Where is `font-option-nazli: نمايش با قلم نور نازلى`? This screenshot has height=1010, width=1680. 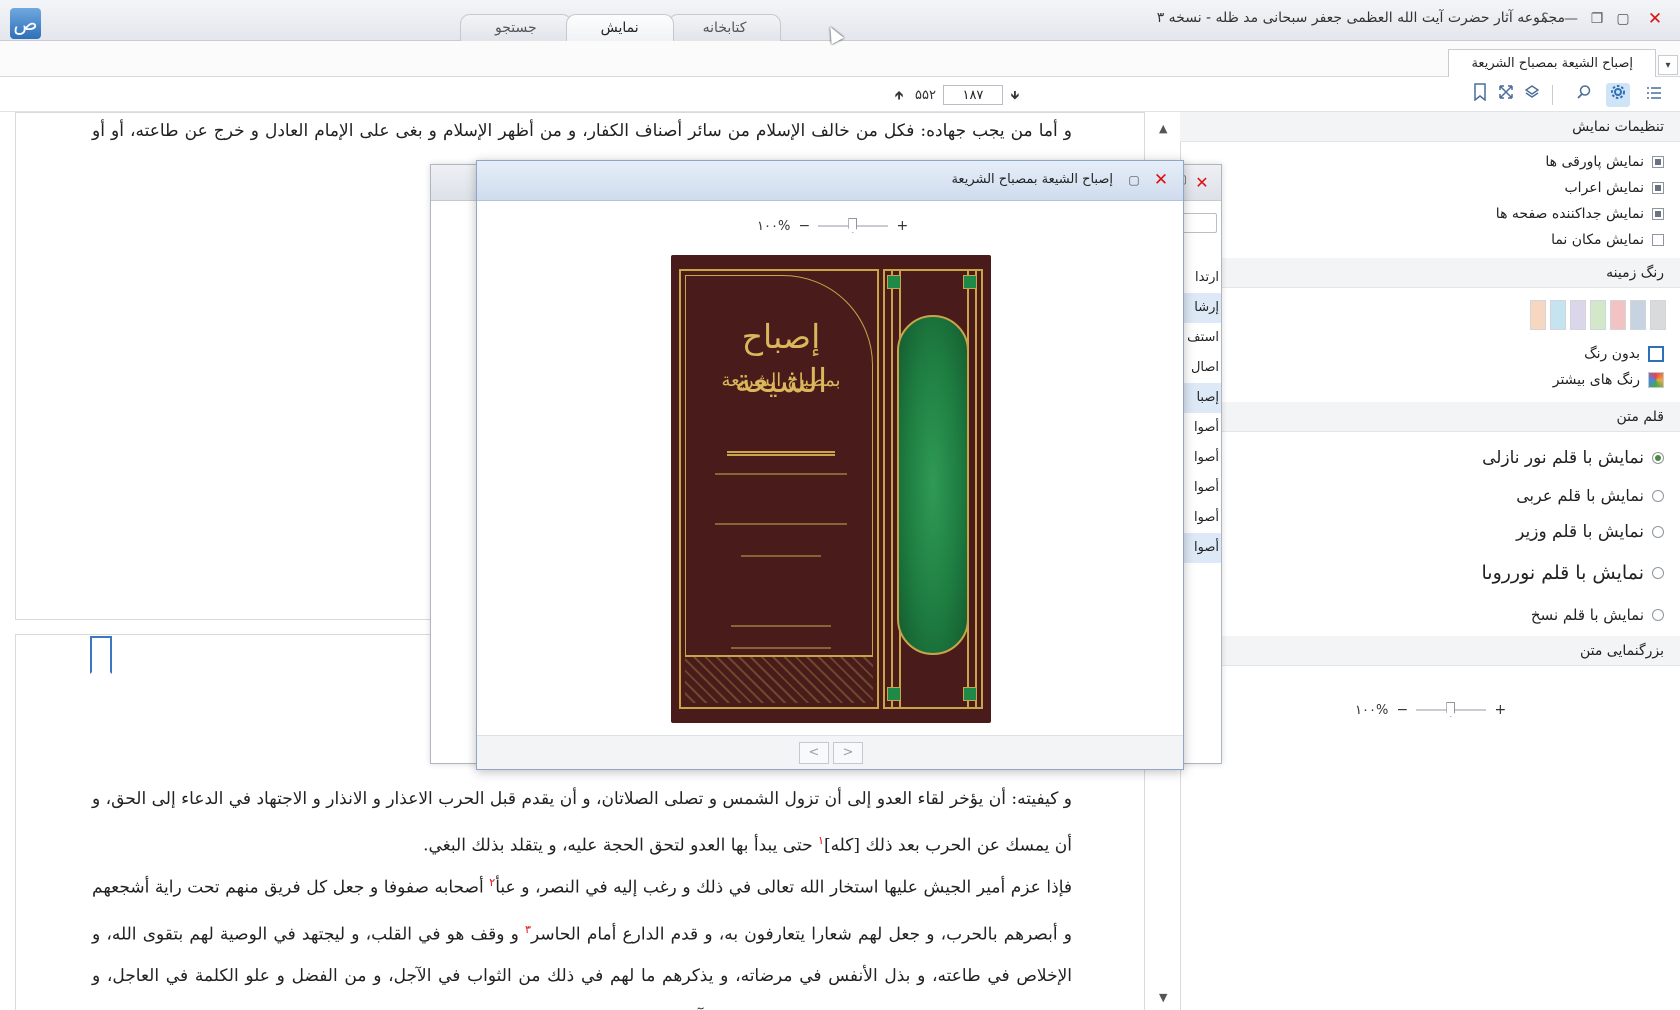
font-option-nazli: نمايش با قلم نور نازلى is located at coordinates (1573, 458).